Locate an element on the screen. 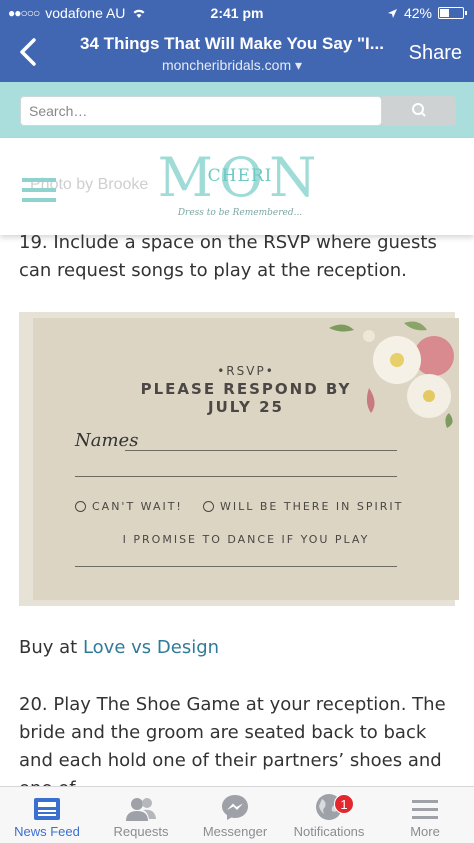  love-vs-design-link: Love vs Design is located at coordinates (151, 647).